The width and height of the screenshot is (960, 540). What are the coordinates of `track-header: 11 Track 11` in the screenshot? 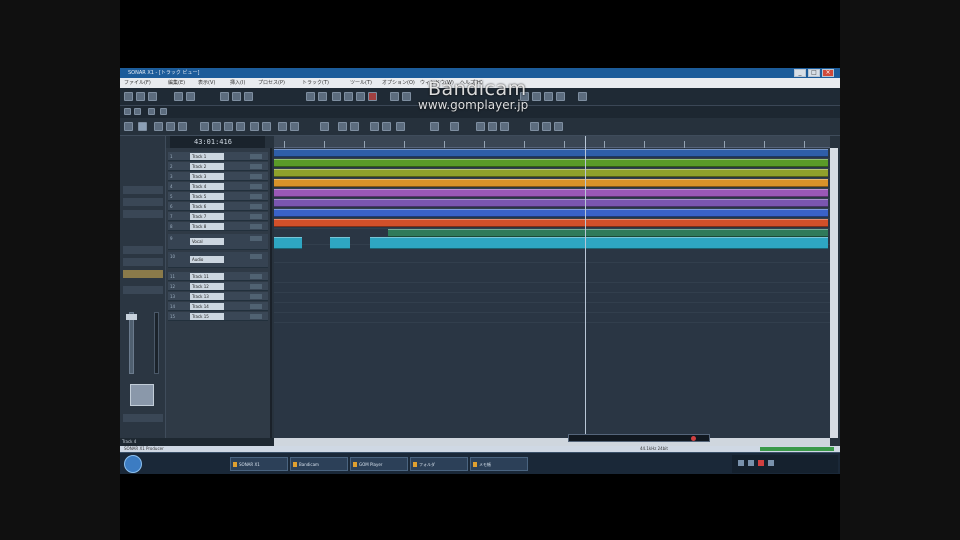 It's located at (218, 276).